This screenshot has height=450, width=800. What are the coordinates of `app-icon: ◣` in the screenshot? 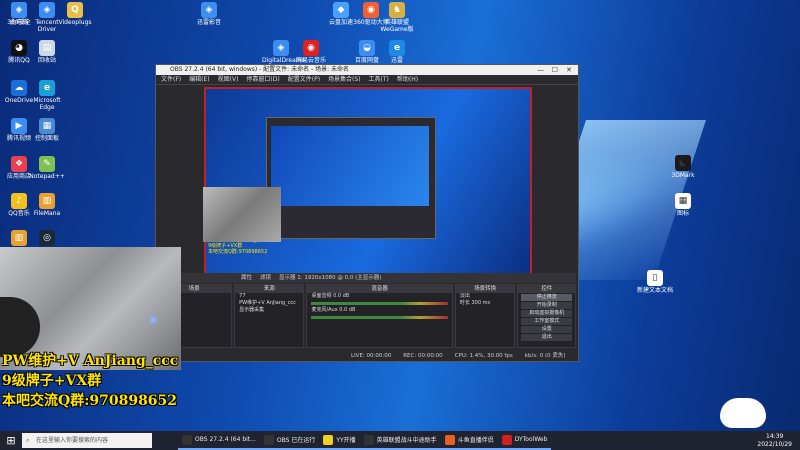 It's located at (683, 163).